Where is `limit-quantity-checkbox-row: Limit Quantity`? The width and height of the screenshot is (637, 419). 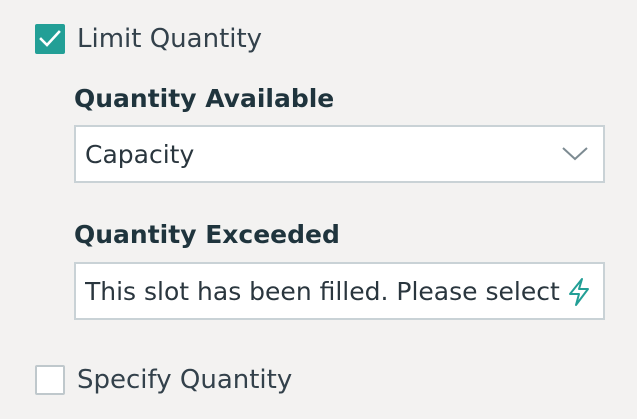 limit-quantity-checkbox-row: Limit Quantity is located at coordinates (148, 39).